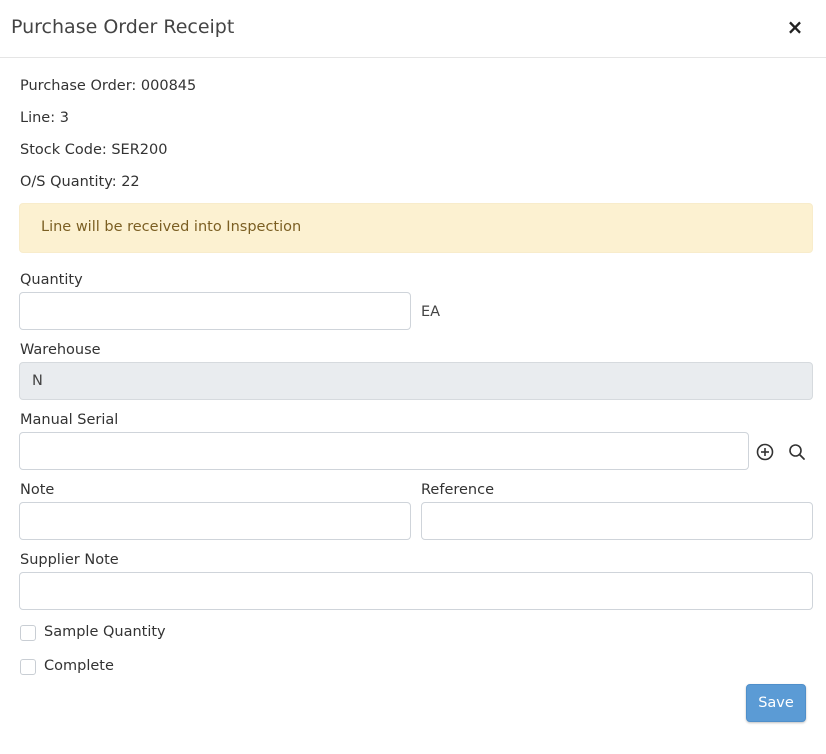  Describe the element at coordinates (80, 182) in the screenshot. I see `os-quantity-info: O/S Quantity: 22` at that location.